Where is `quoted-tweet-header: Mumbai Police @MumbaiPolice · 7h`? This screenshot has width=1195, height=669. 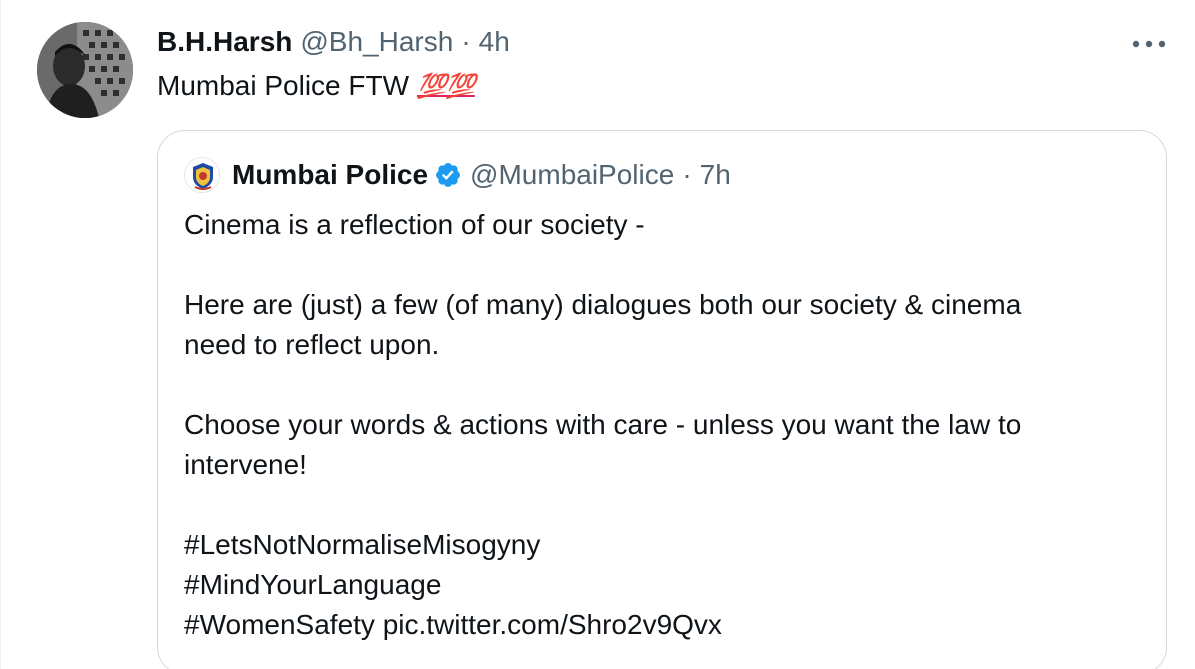 quoted-tweet-header: Mumbai Police @MumbaiPolice · 7h is located at coordinates (457, 175).